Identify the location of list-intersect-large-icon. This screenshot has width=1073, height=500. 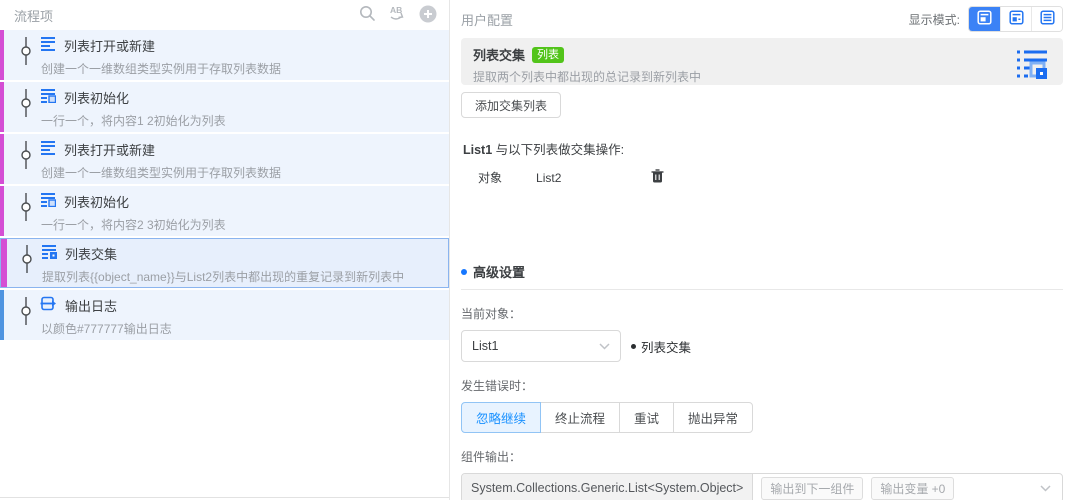
(1033, 65).